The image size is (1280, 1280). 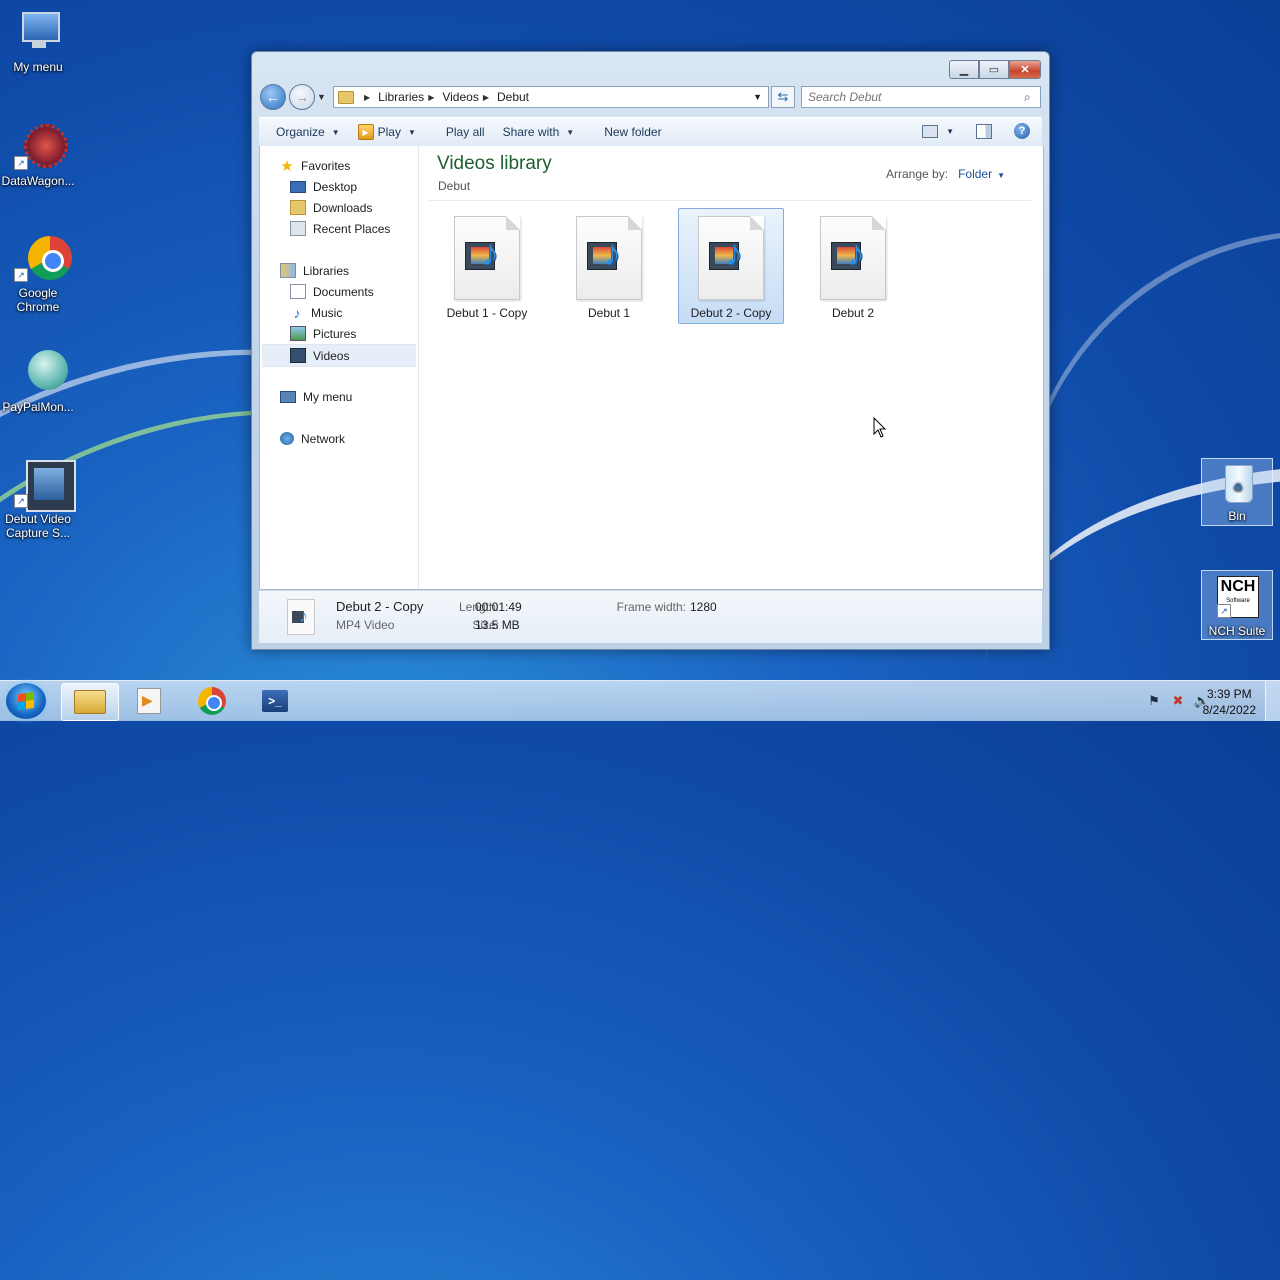 I want to click on address-bar: ▶ Libraries ▶ Videos ▶ Debut ▼, so click(x=551, y=97).